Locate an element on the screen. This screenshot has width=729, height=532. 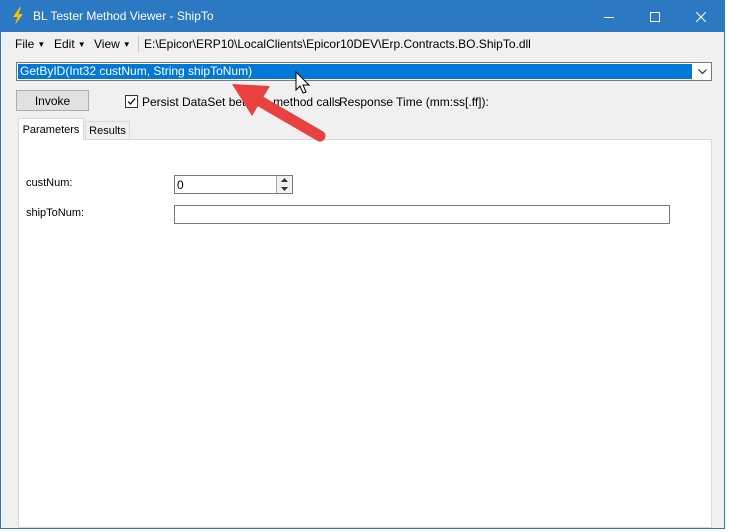
spin-down-button is located at coordinates (284, 189).